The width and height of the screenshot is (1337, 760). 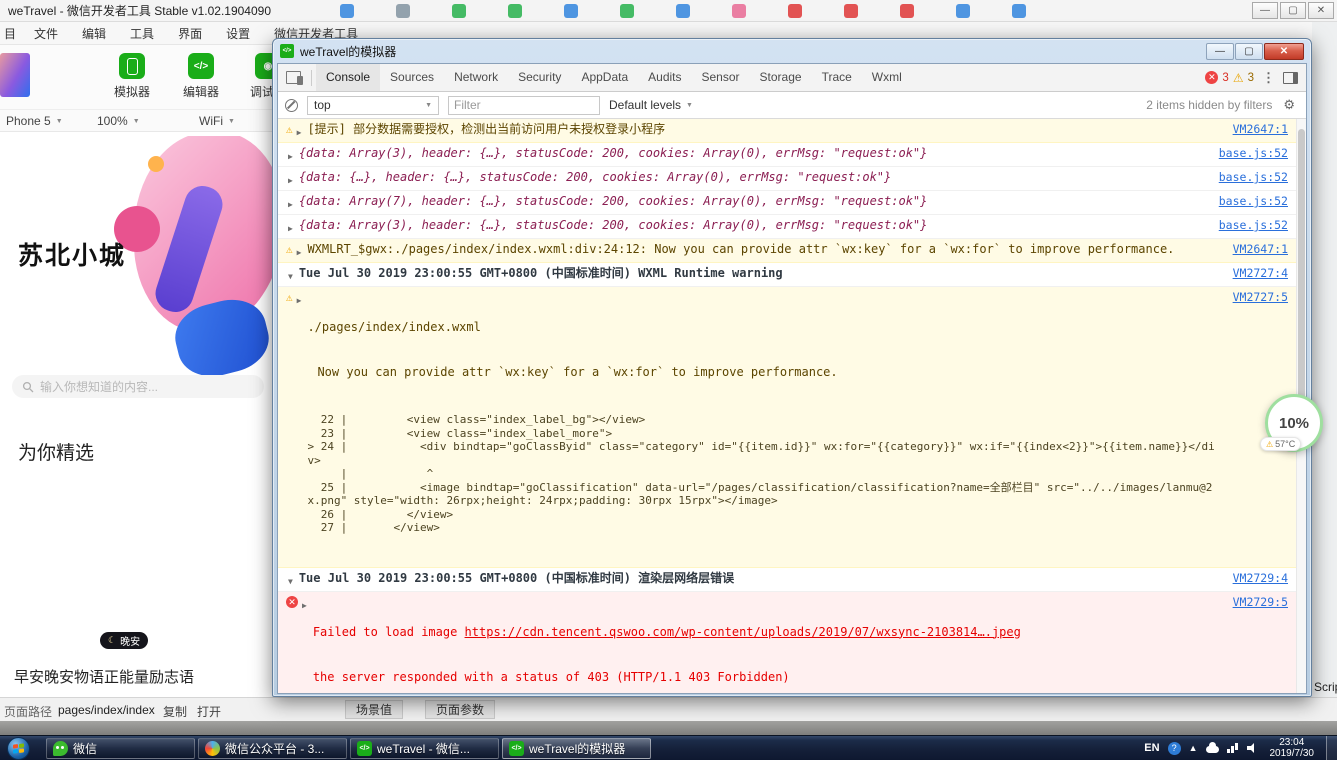 What do you see at coordinates (292, 601) in the screenshot?
I see `error-icon: ✕` at bounding box center [292, 601].